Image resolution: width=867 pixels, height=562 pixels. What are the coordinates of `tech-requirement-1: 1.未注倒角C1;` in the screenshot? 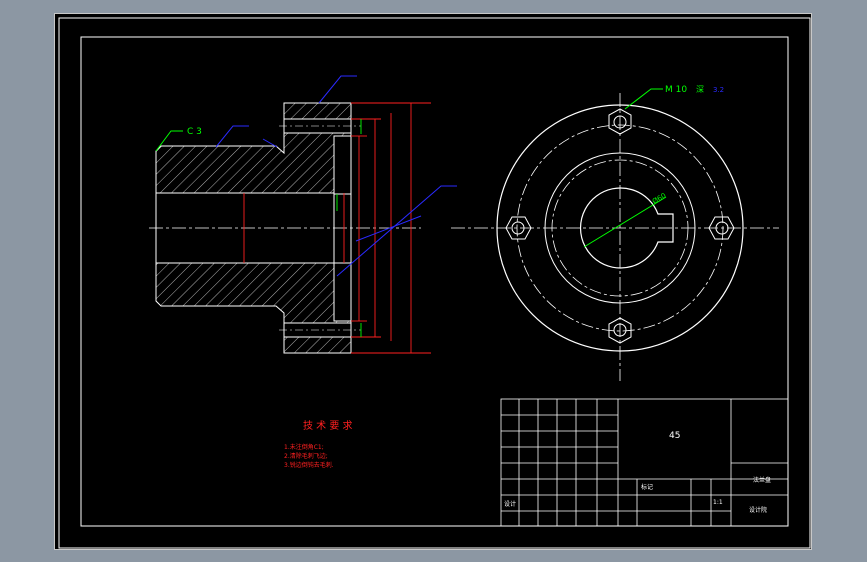 It's located at (304, 447).